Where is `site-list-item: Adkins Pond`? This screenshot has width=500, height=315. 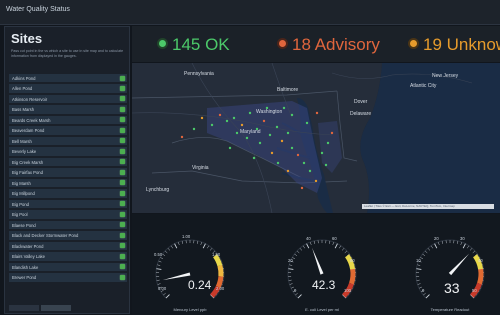
site-list-item: Adkins Pond is located at coordinates (68, 79).